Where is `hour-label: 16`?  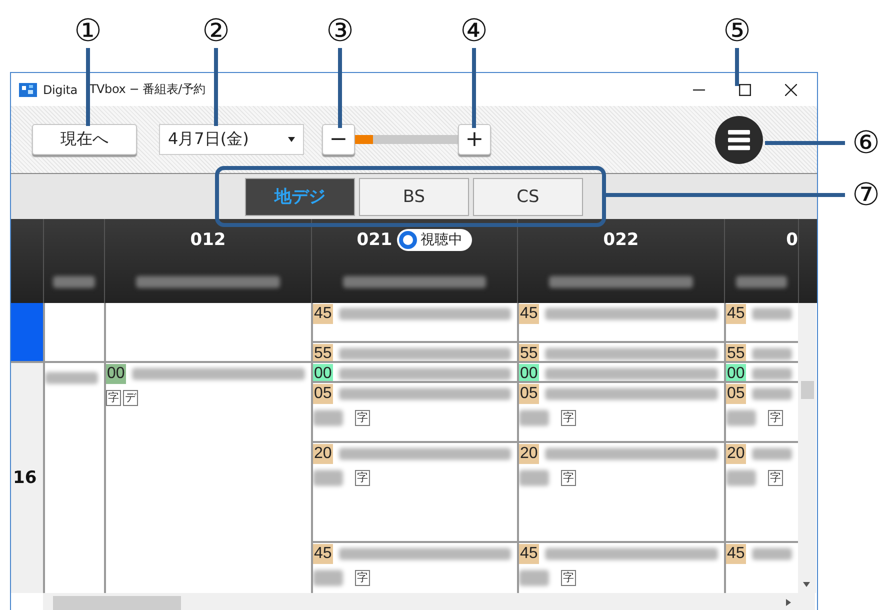 hour-label: 16 is located at coordinates (24, 478).